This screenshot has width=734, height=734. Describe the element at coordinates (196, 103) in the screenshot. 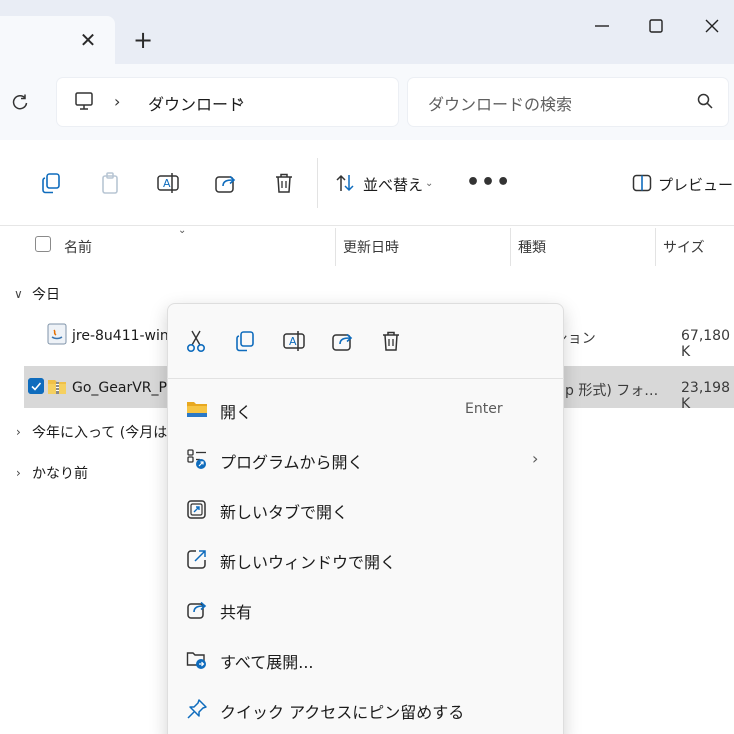

I see `breadcrumb-downloads: ダウンロード` at that location.